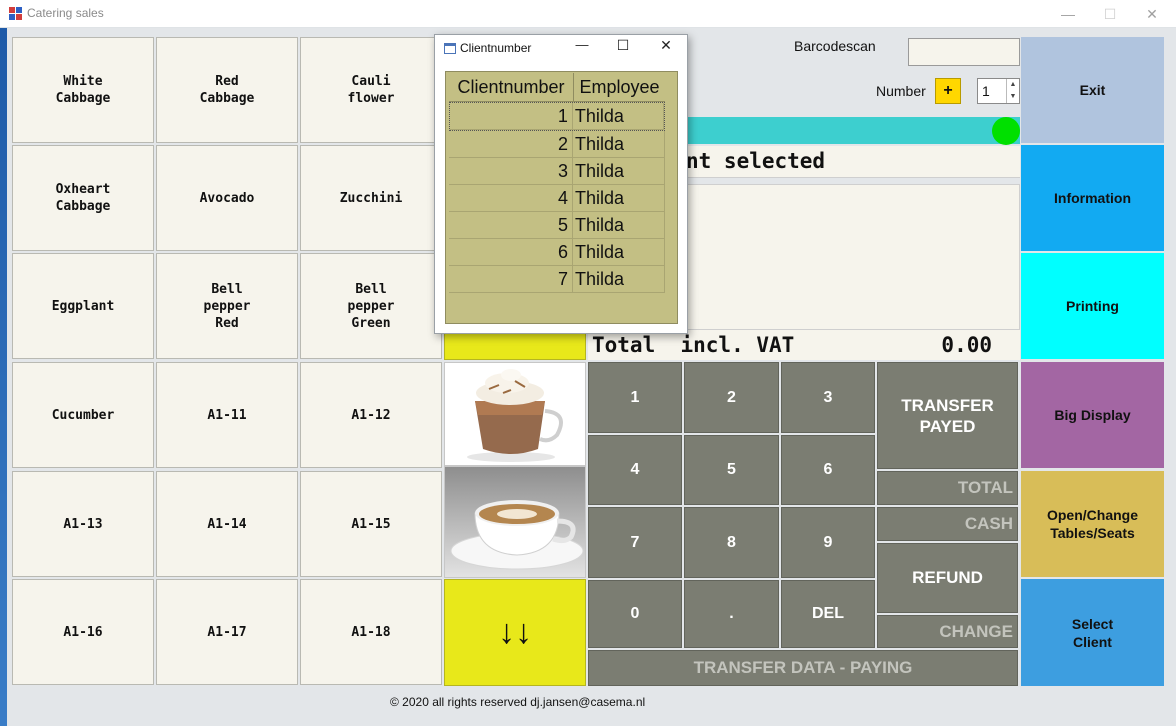 This screenshot has width=1176, height=726. What do you see at coordinates (511, 279) in the screenshot?
I see `cell-clientnumber: 7` at bounding box center [511, 279].